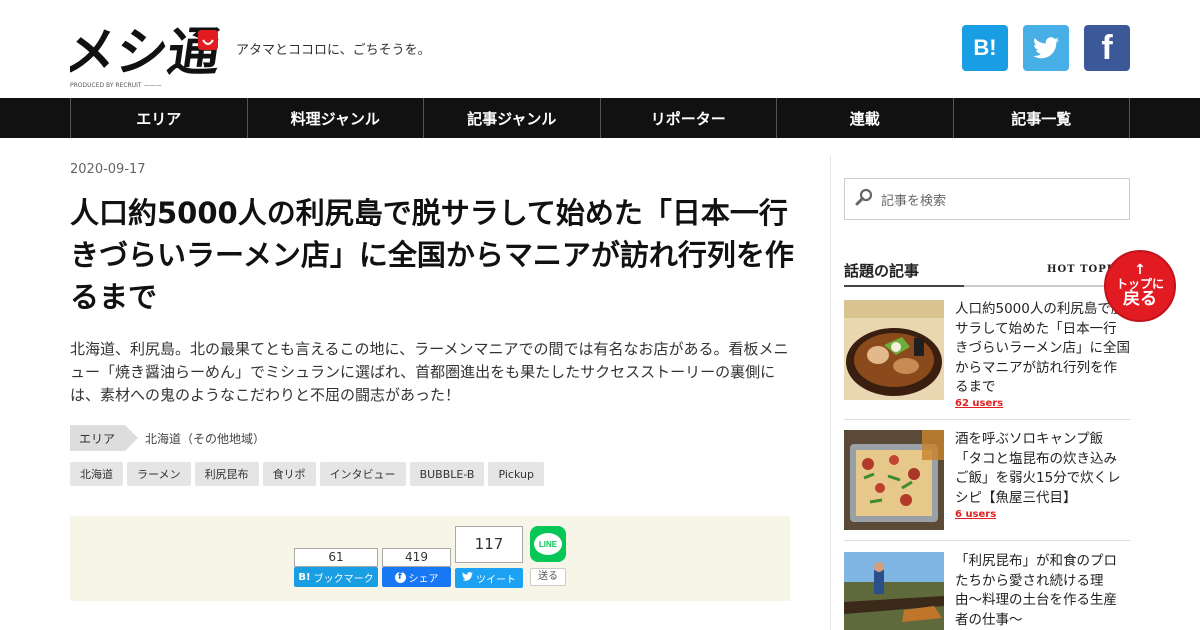  What do you see at coordinates (336, 567) in the screenshot?
I see `hatena-share-button: 61 B! ブックマーク` at bounding box center [336, 567].